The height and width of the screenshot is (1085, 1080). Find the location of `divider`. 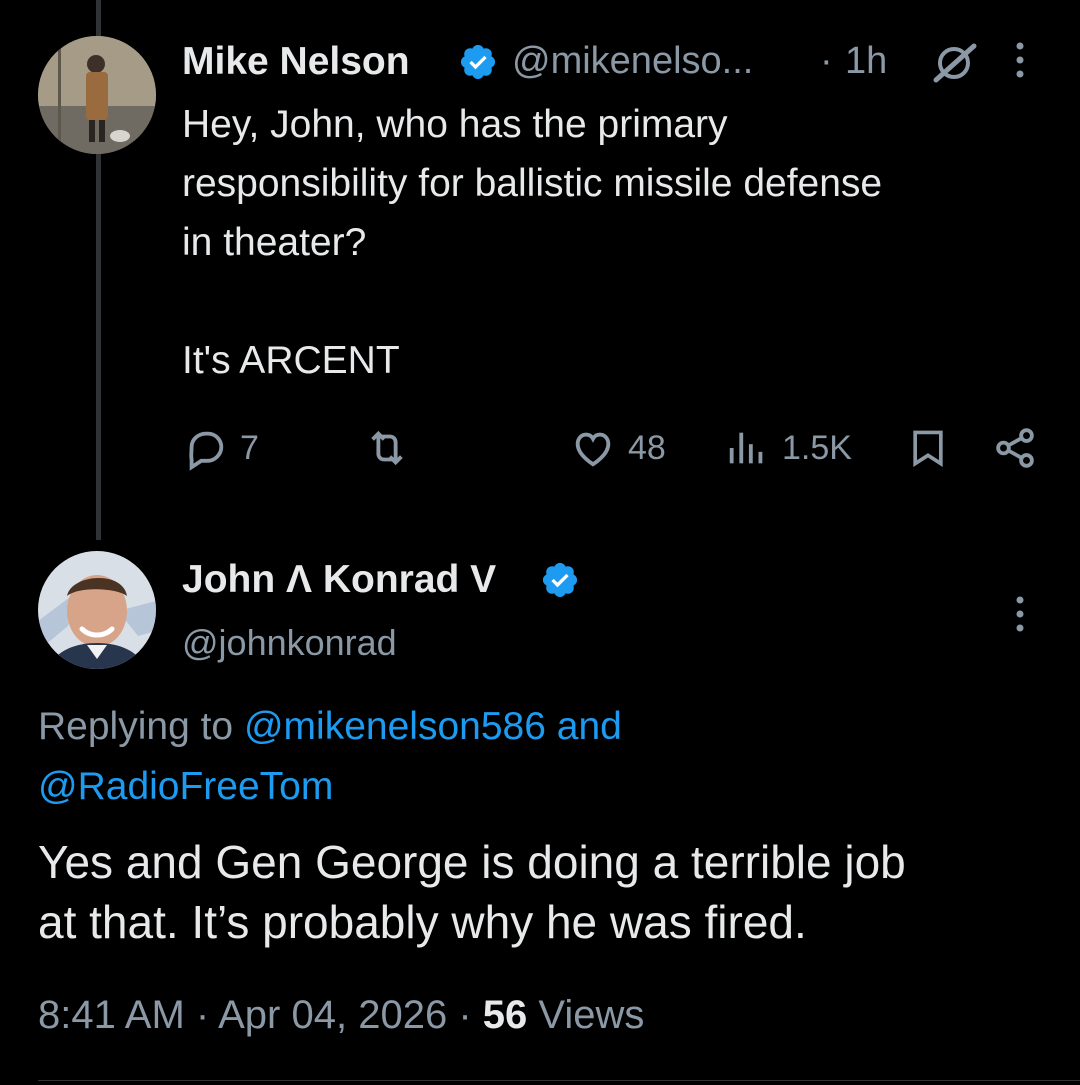

divider is located at coordinates (559, 1080).